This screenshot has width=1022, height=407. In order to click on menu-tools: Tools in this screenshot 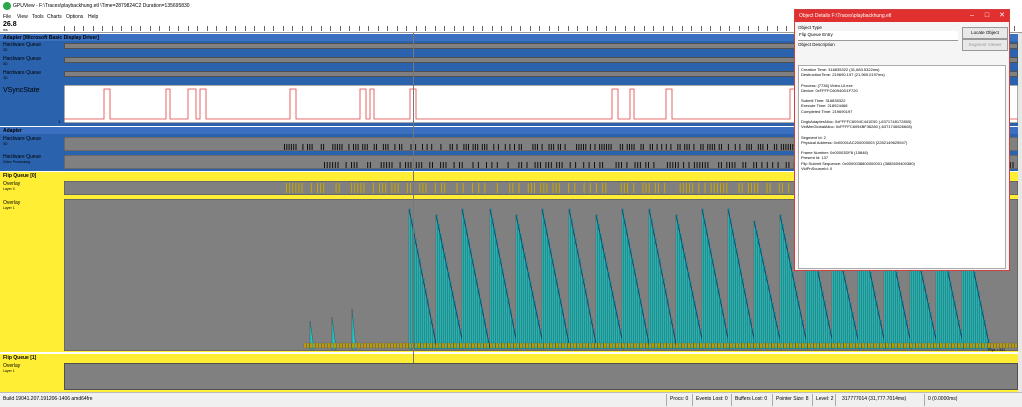, I will do `click(38, 17)`.